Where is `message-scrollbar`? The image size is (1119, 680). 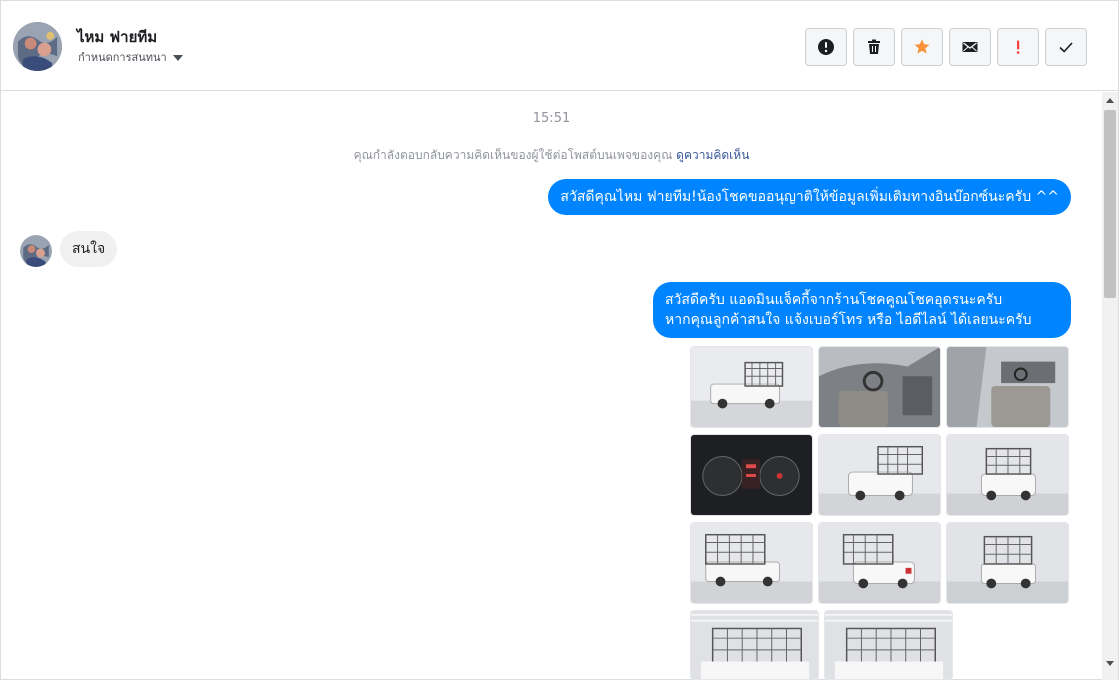 message-scrollbar is located at coordinates (1110, 386).